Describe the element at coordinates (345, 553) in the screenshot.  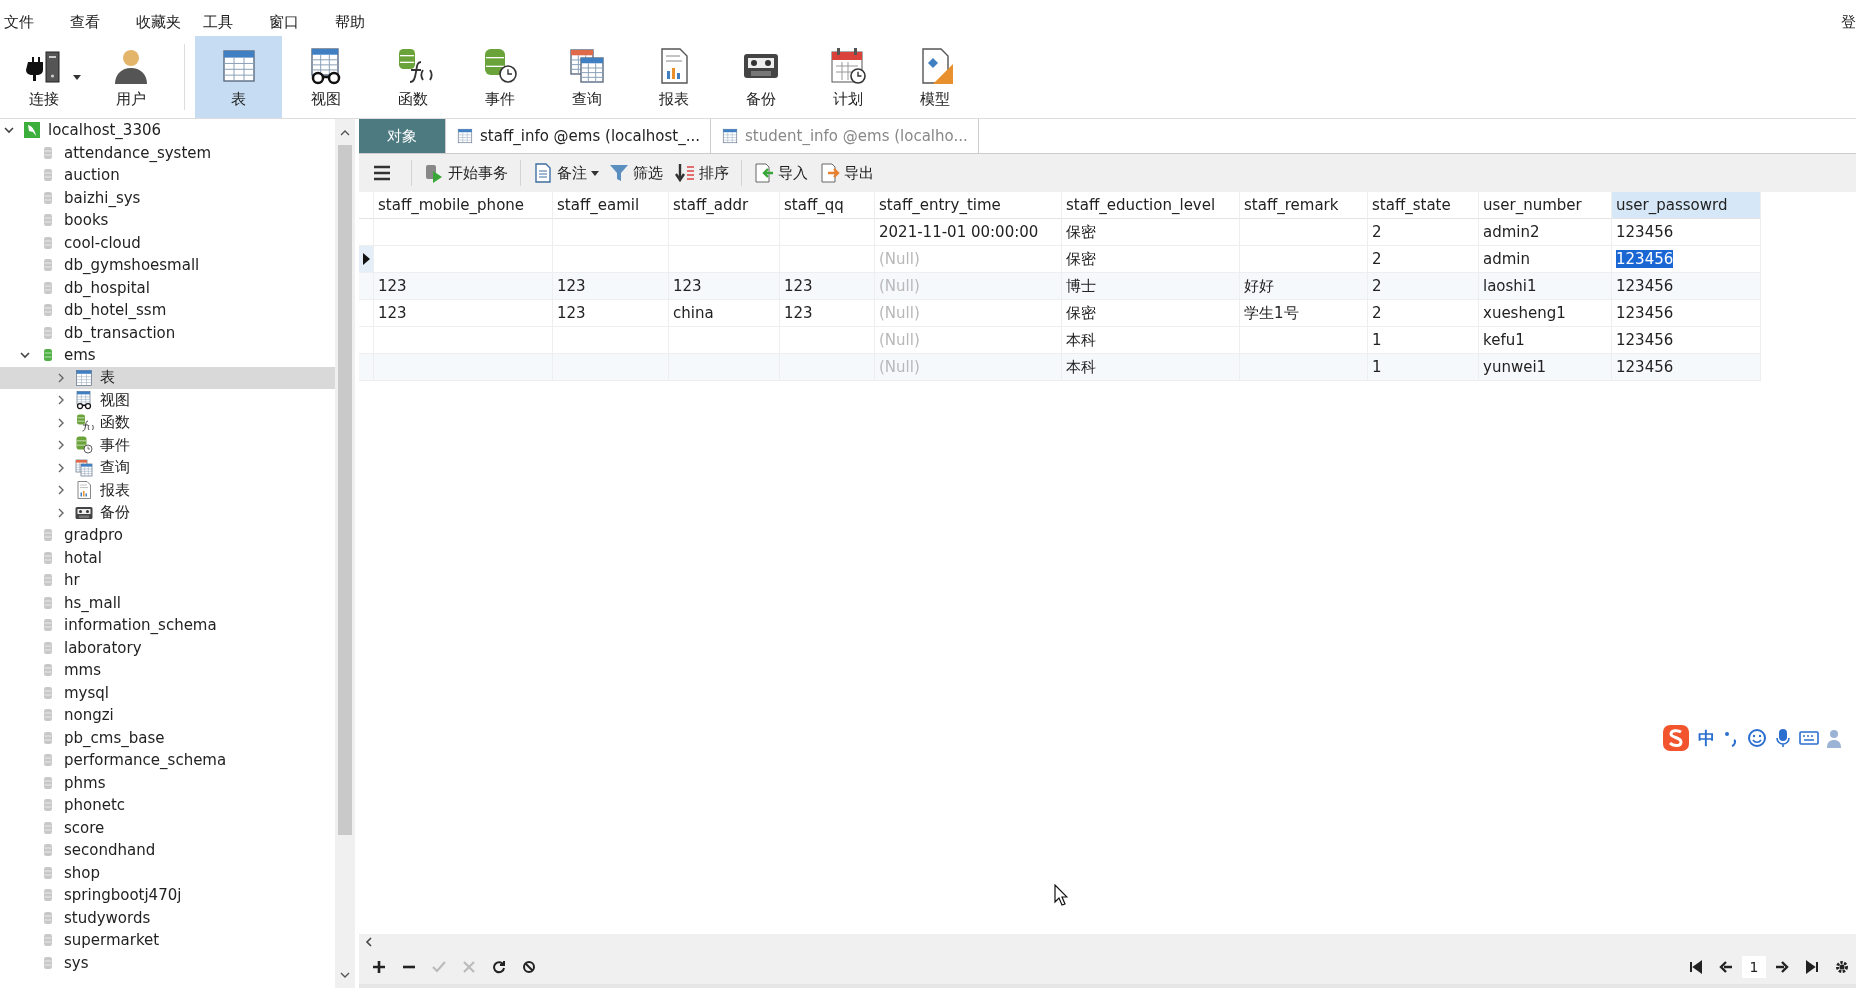
I see `scrollbar` at that location.